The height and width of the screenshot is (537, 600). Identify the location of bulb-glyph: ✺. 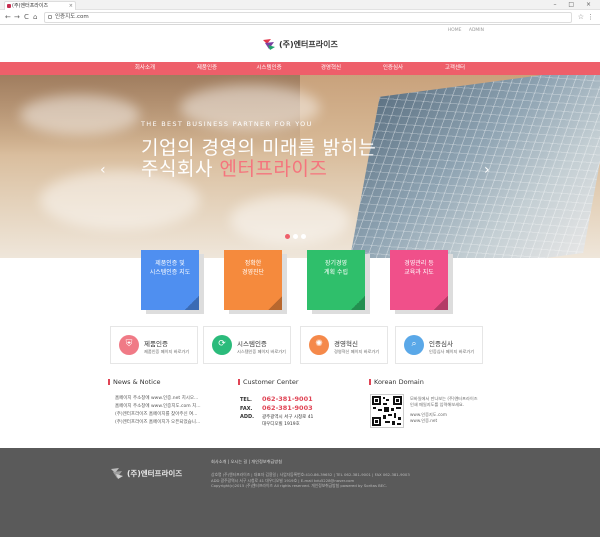
(319, 344).